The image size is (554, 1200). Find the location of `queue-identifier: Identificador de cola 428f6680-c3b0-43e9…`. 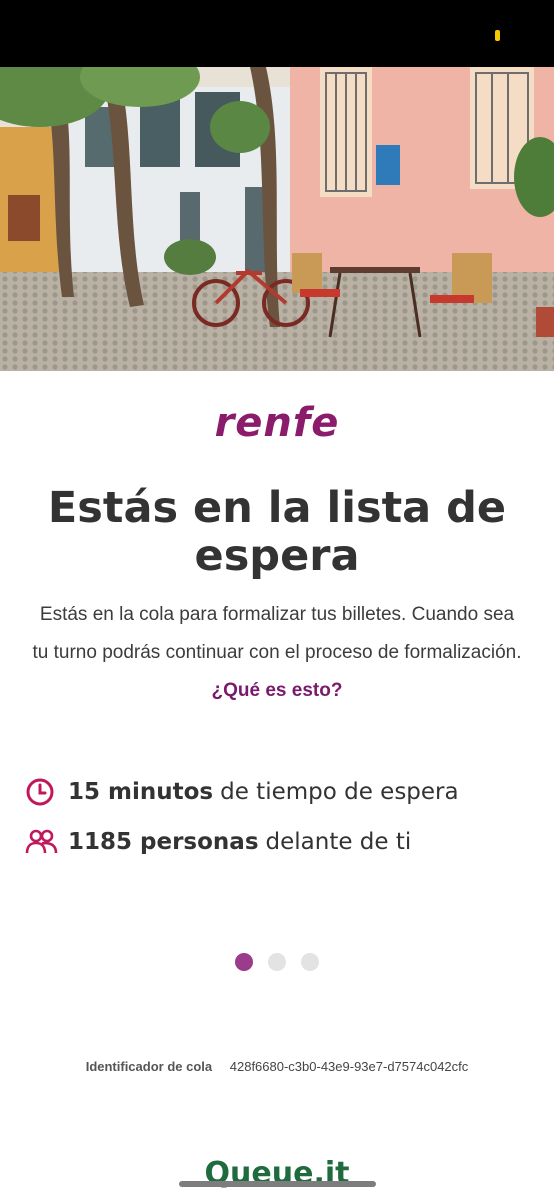

queue-identifier: Identificador de cola 428f6680-c3b0-43e9… is located at coordinates (277, 1066).